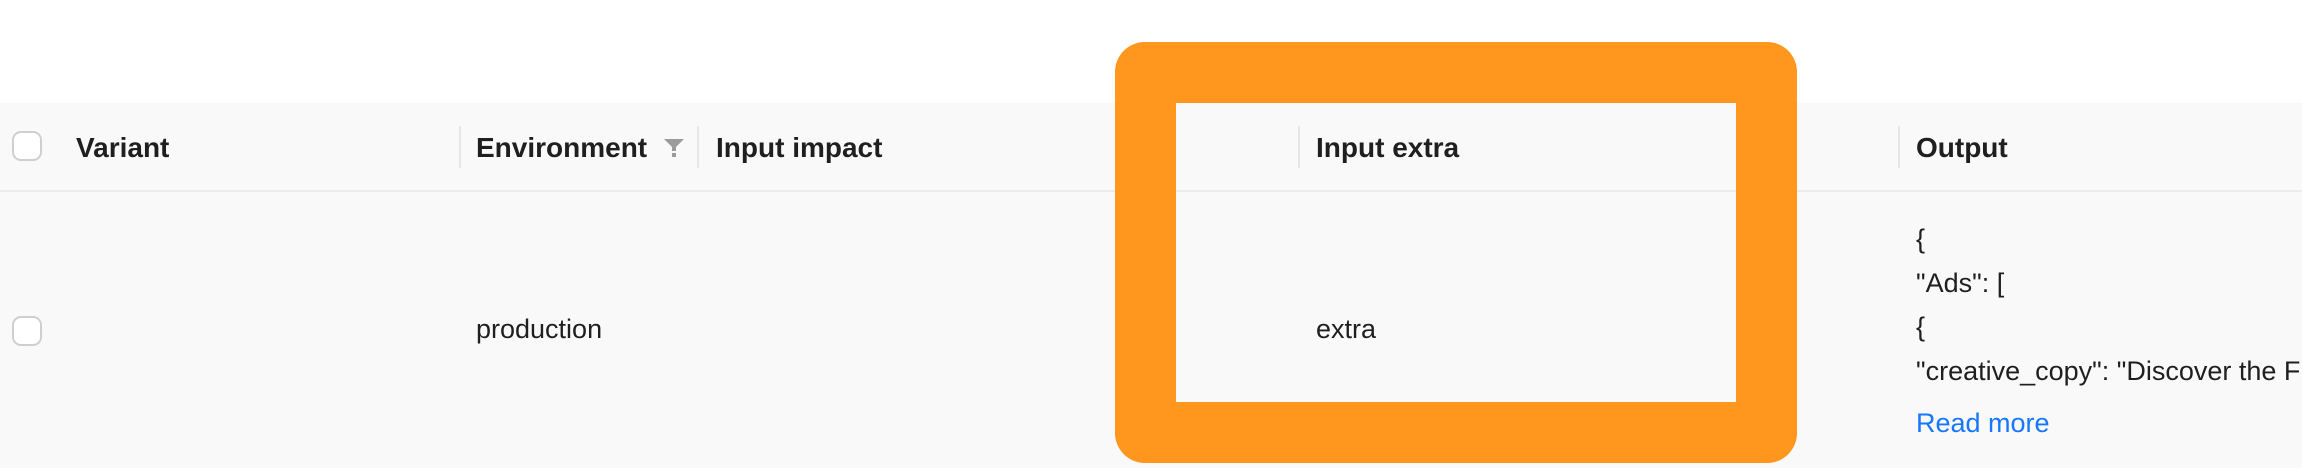  What do you see at coordinates (674, 148) in the screenshot?
I see `filter-icon` at bounding box center [674, 148].